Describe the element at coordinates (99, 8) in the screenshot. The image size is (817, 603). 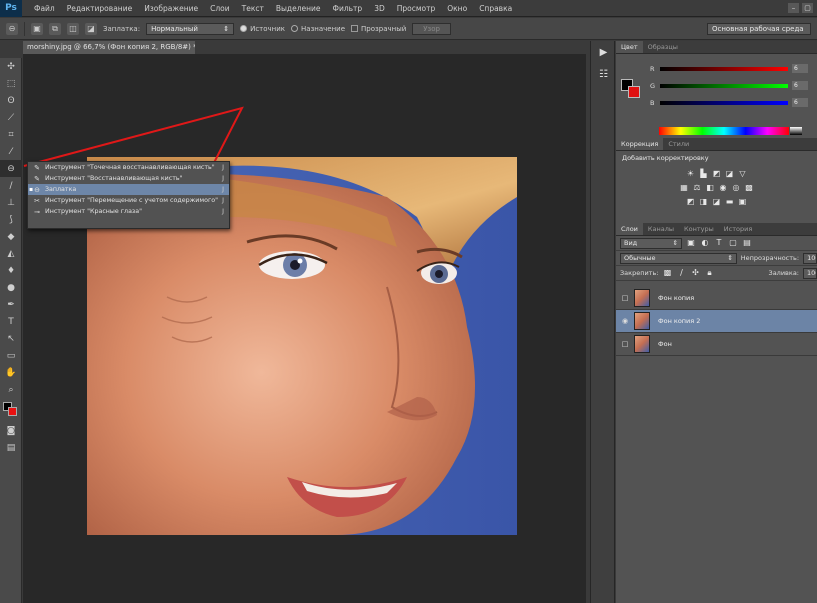
I see `menu-edit: Редактирование` at that location.